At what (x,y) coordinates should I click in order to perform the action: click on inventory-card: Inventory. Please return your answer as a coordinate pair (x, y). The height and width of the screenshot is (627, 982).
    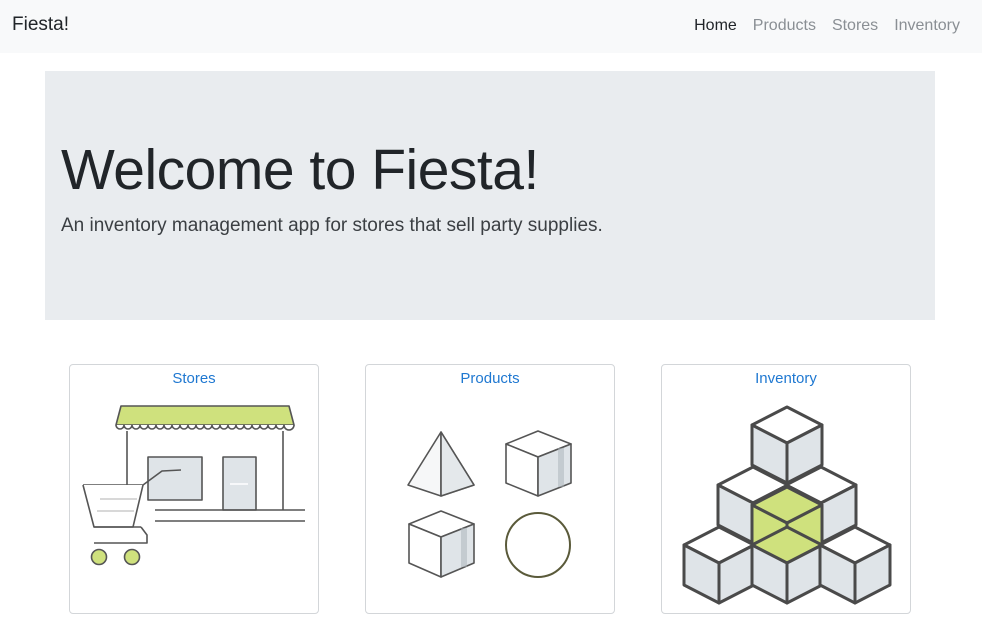
    Looking at the image, I should click on (786, 489).